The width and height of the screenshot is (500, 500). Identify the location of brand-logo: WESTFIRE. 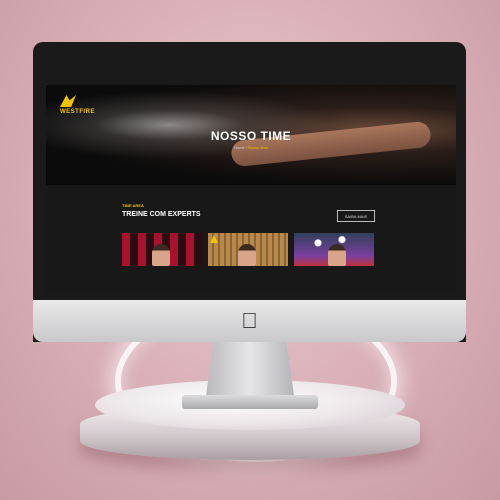
(77, 105).